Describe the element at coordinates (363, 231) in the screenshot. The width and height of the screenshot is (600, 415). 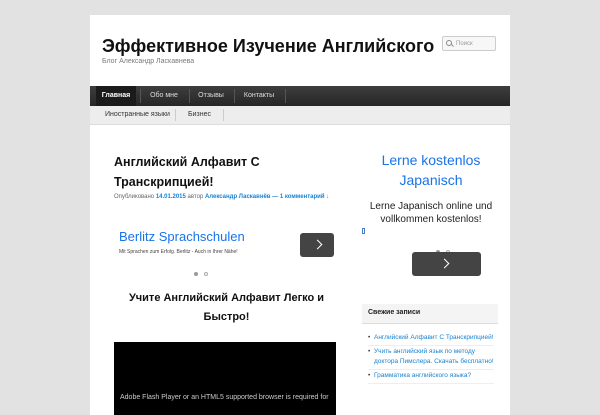
I see `ad-choices-icon` at that location.